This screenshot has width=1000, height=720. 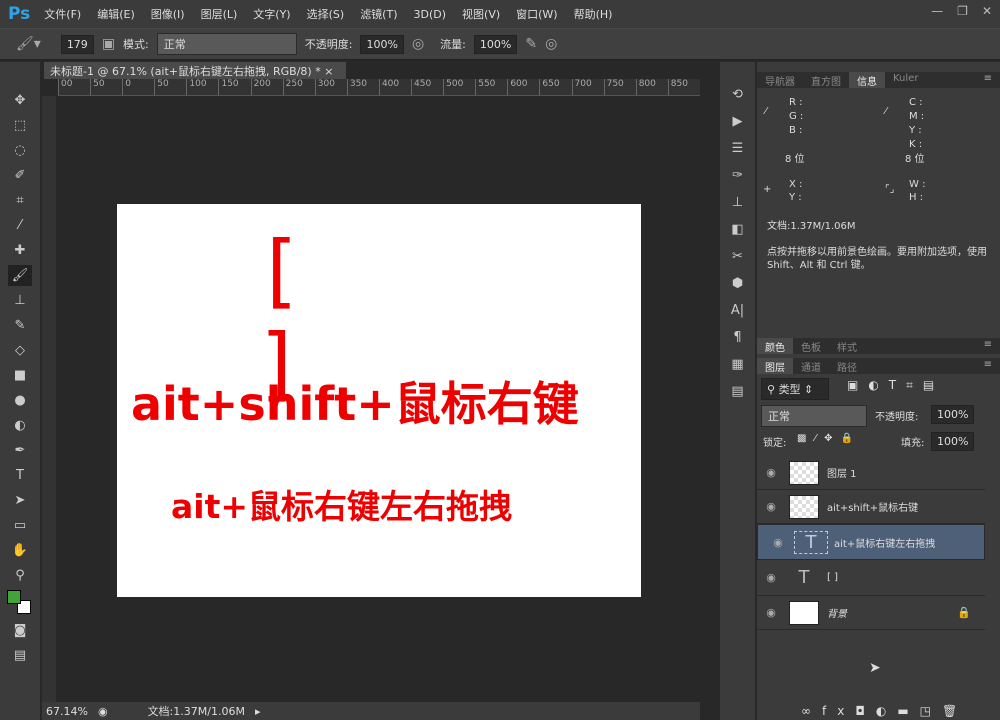 What do you see at coordinates (738, 310) in the screenshot?
I see `character-icon: A|` at bounding box center [738, 310].